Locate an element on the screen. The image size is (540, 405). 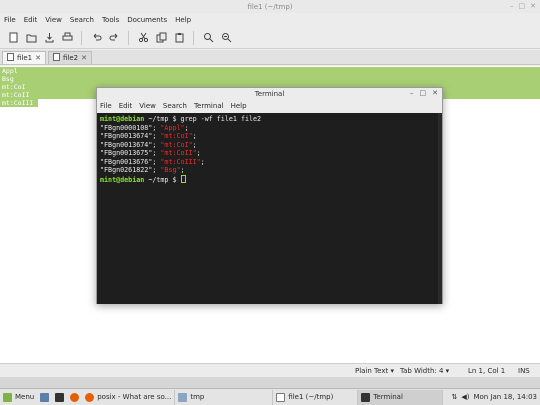
gedit-tabbar: file1 ✕ file2 ✕ is located at coordinates (270, 57).